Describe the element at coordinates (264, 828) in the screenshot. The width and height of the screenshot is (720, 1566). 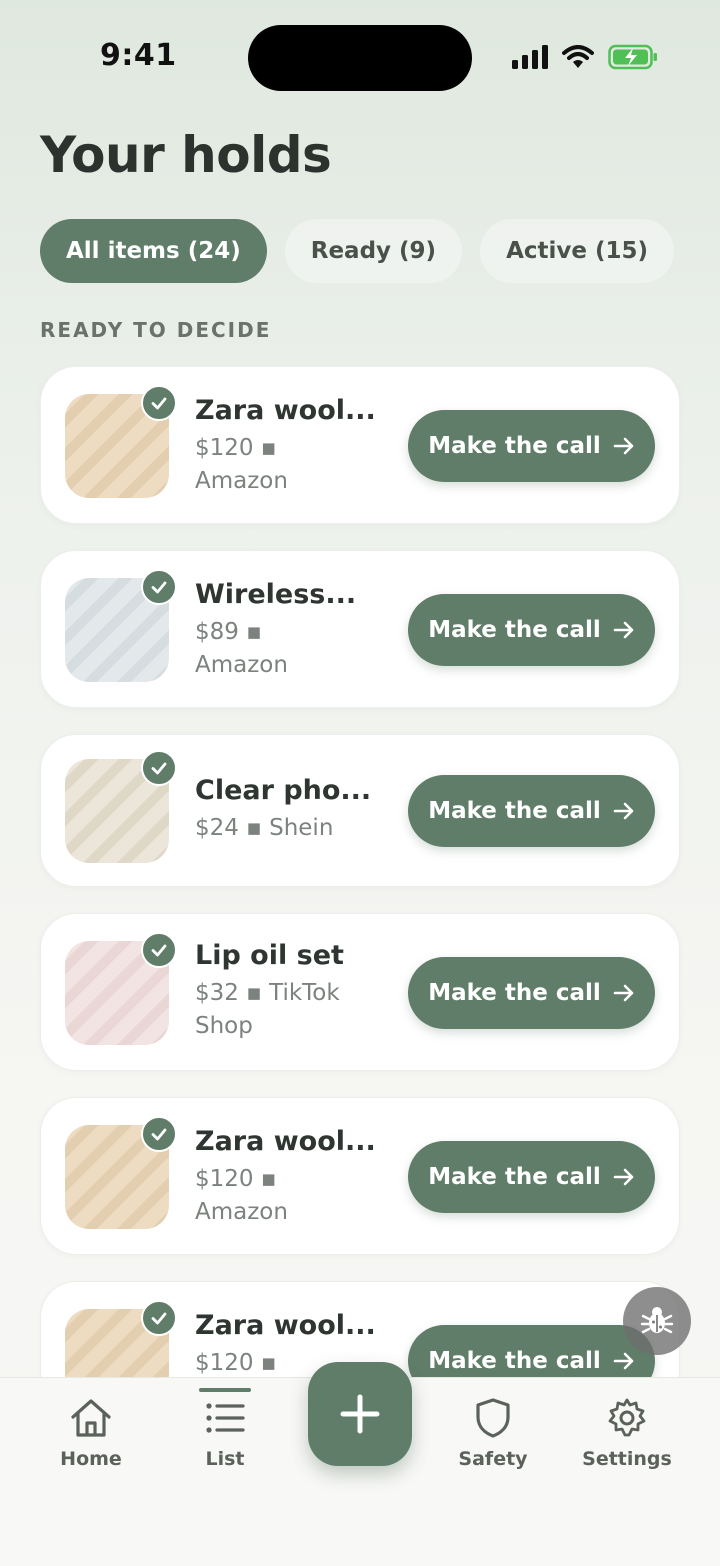
I see `item-price-store: $24 ▪ Shein` at that location.